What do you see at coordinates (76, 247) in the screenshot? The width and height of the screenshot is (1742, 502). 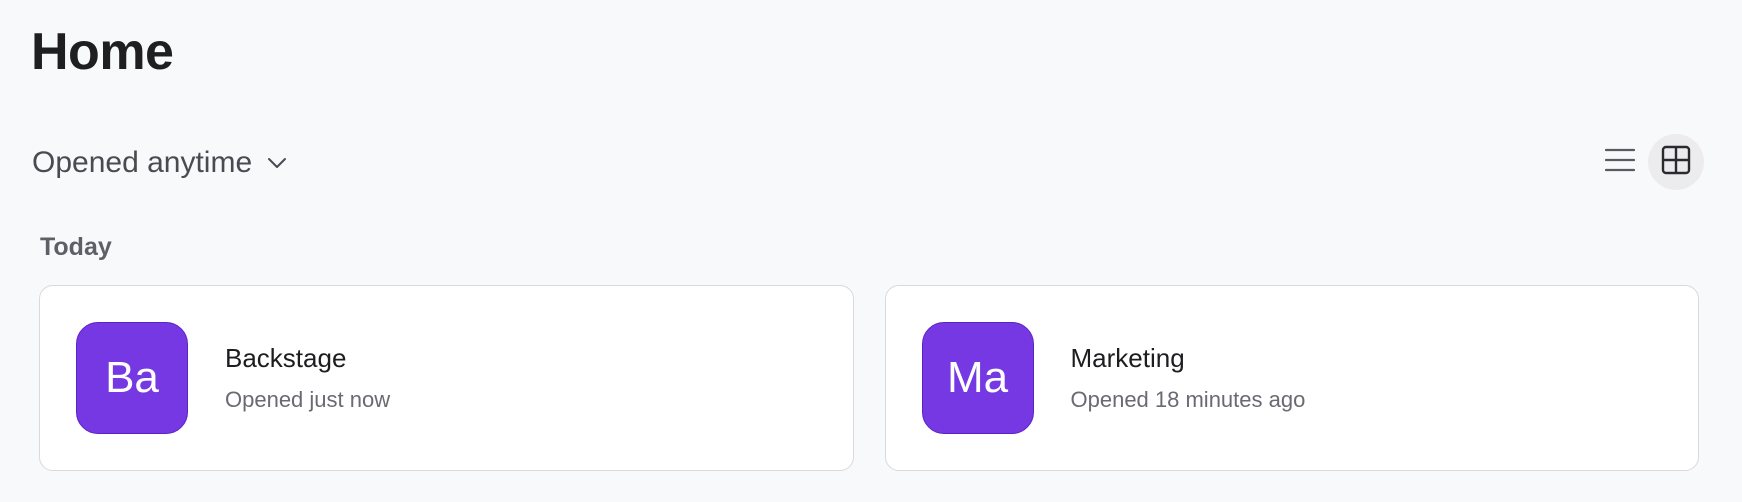 I see `section-heading-today: Today` at bounding box center [76, 247].